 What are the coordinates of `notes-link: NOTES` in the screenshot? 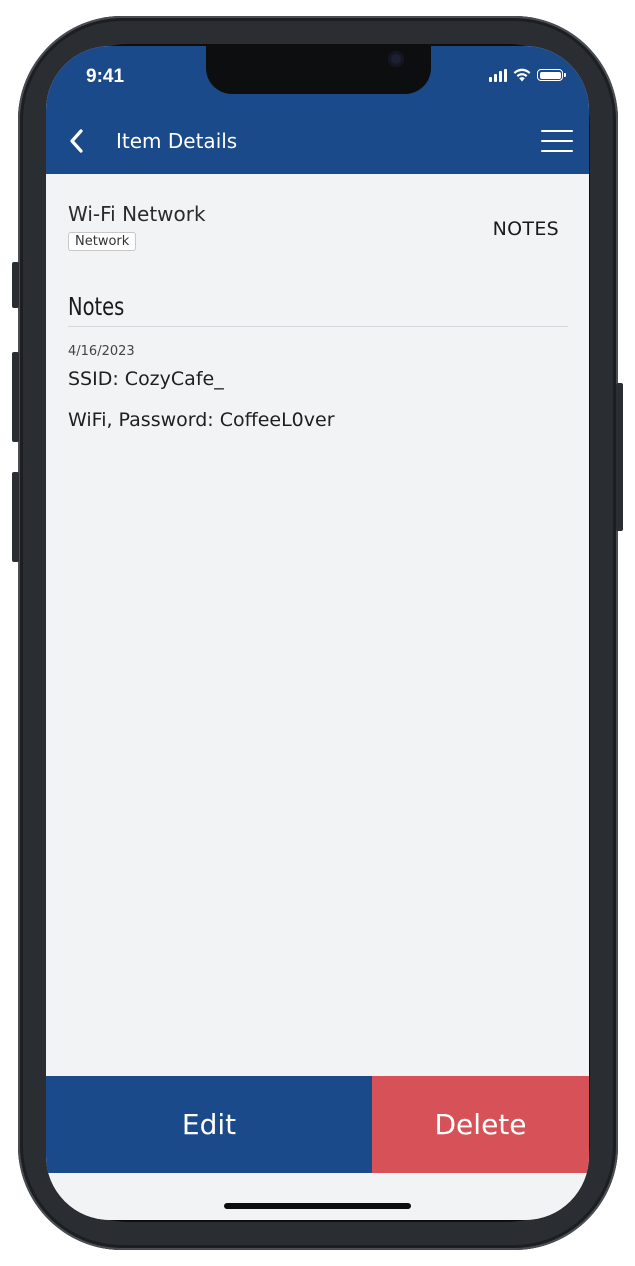 It's located at (526, 229).